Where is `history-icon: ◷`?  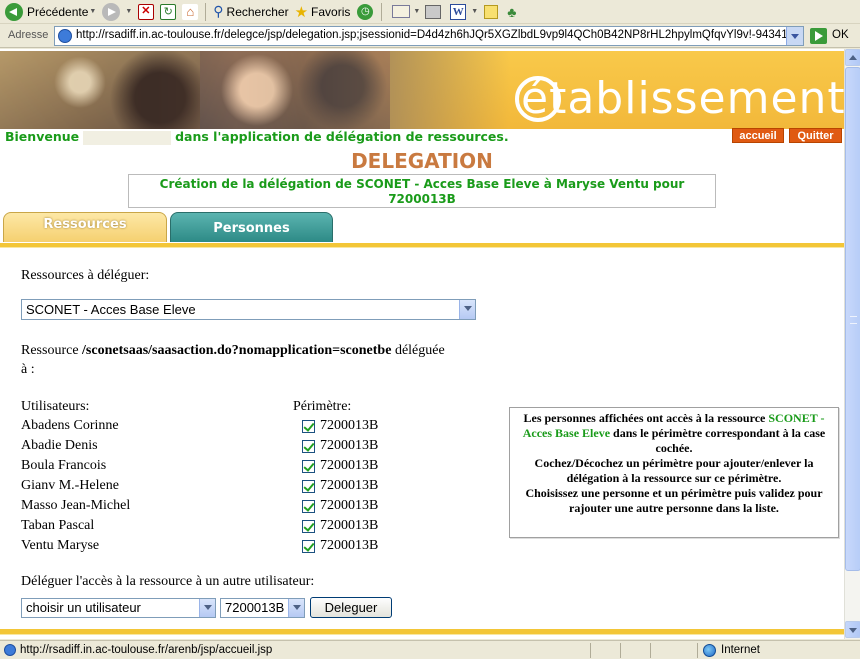 history-icon: ◷ is located at coordinates (365, 11).